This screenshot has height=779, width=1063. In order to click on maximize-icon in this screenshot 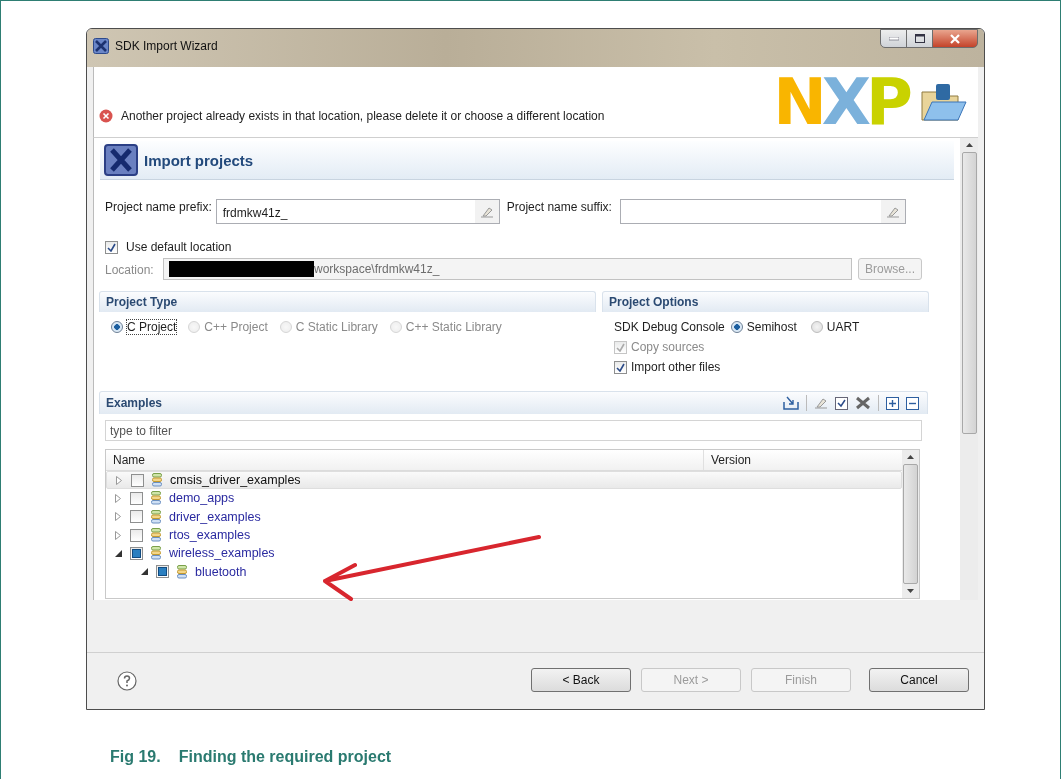, I will do `click(919, 38)`.